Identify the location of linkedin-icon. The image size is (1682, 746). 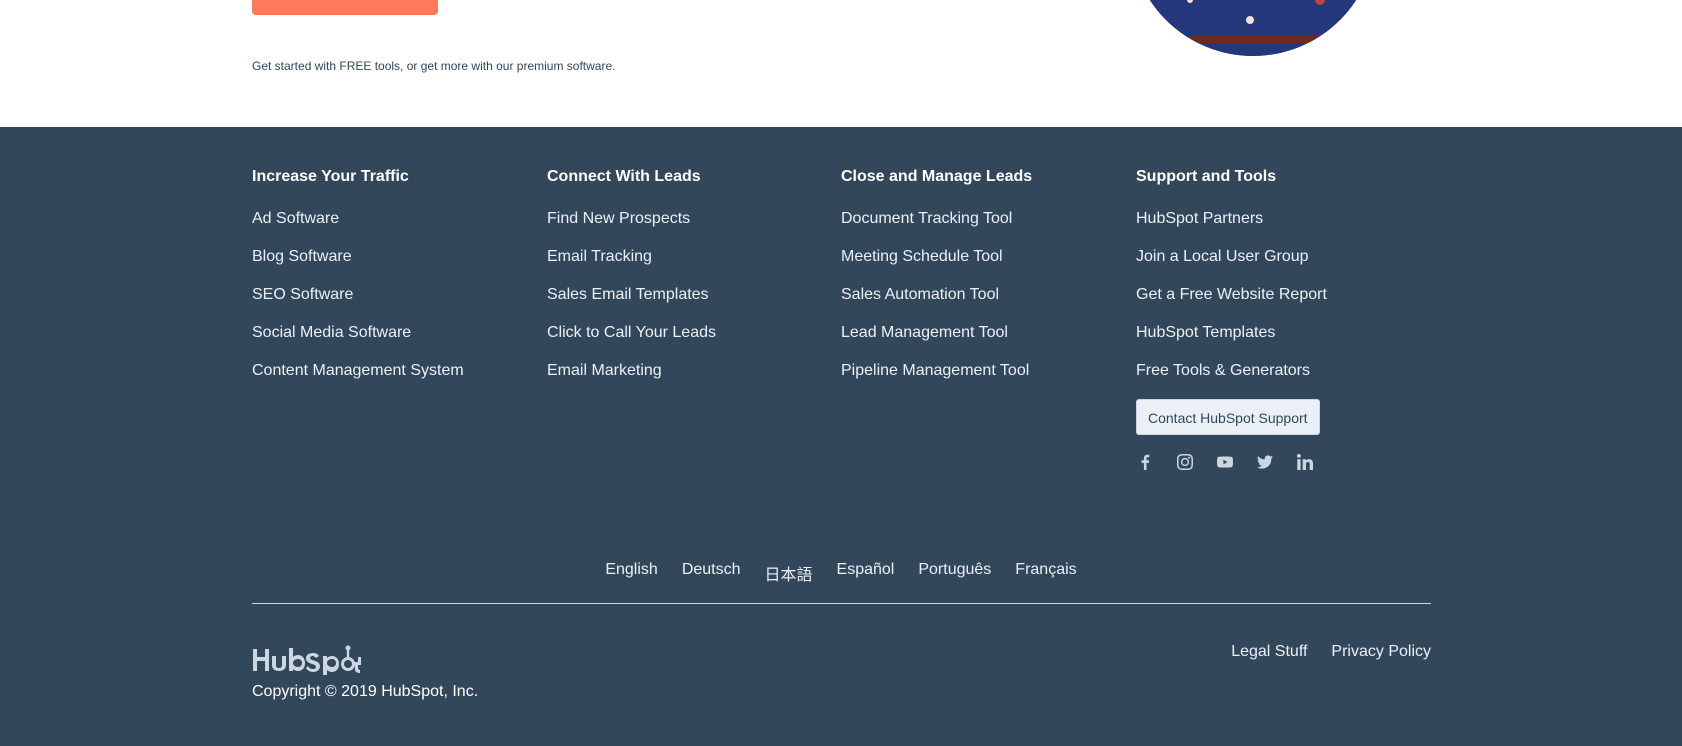
(1305, 462).